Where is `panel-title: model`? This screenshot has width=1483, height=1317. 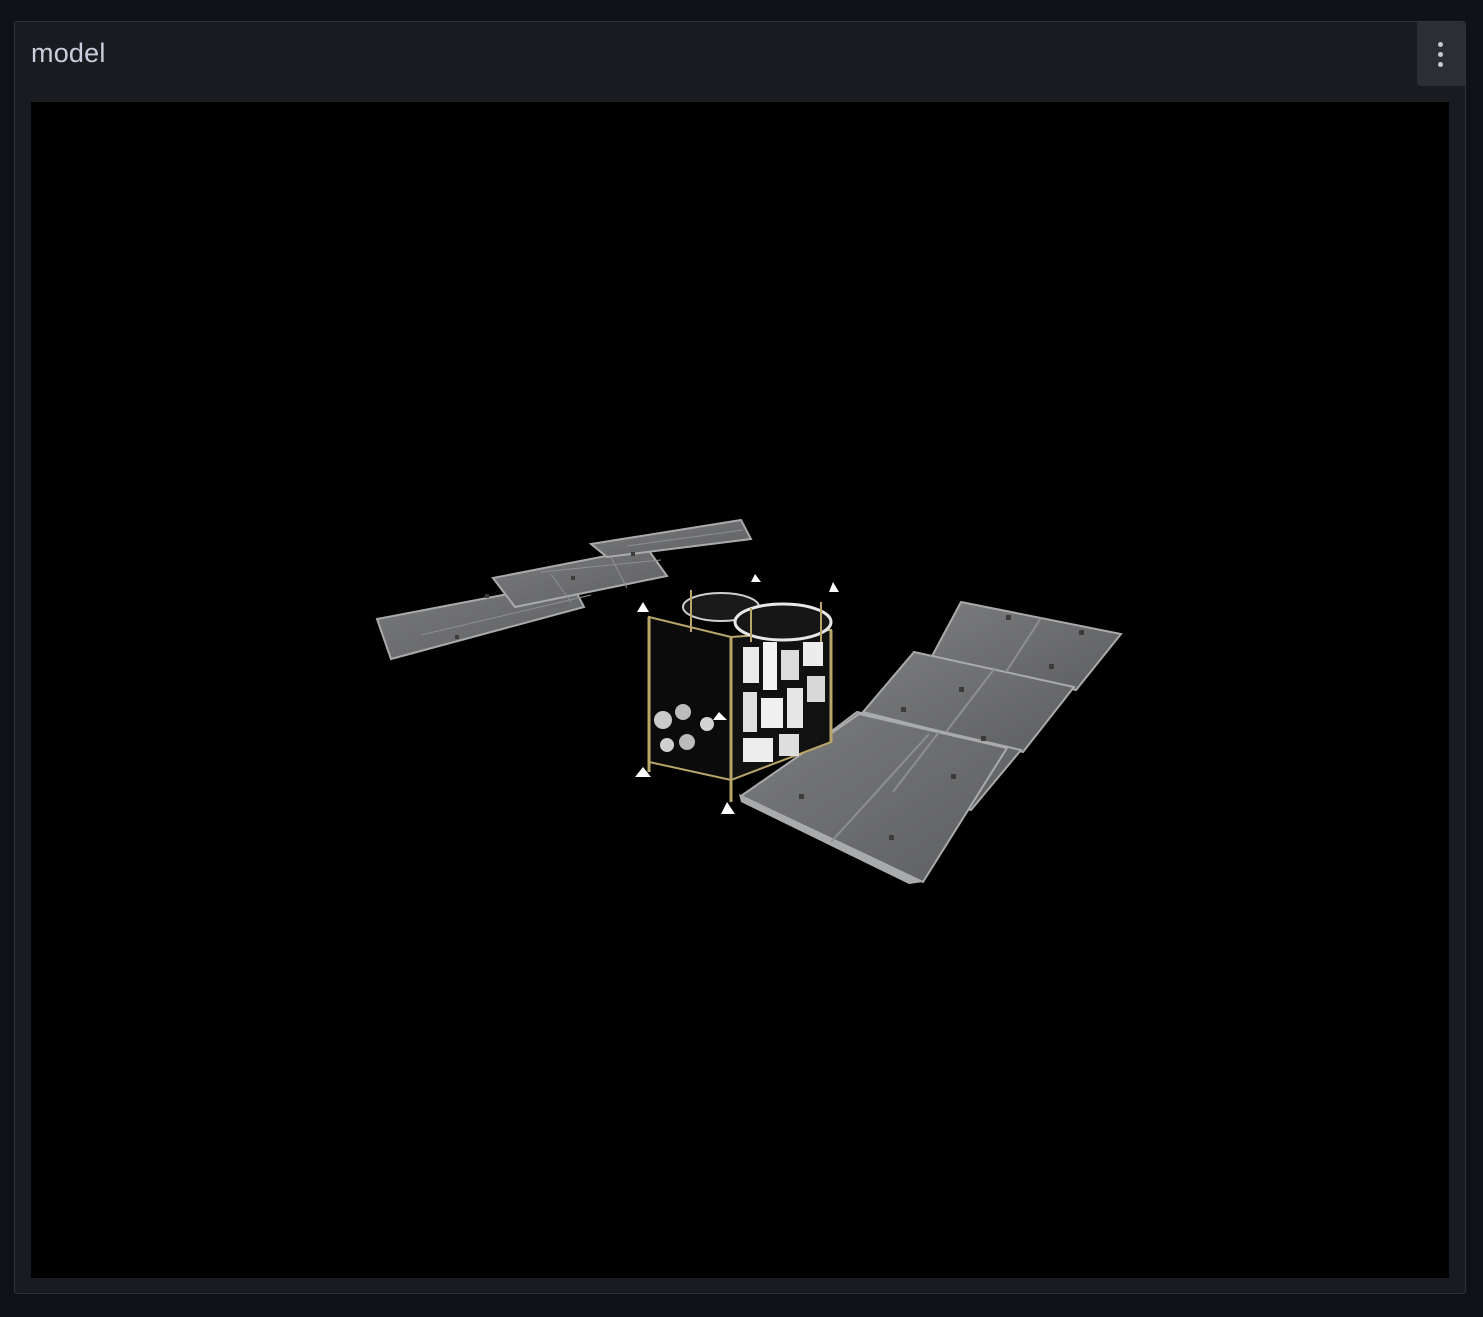 panel-title: model is located at coordinates (68, 53).